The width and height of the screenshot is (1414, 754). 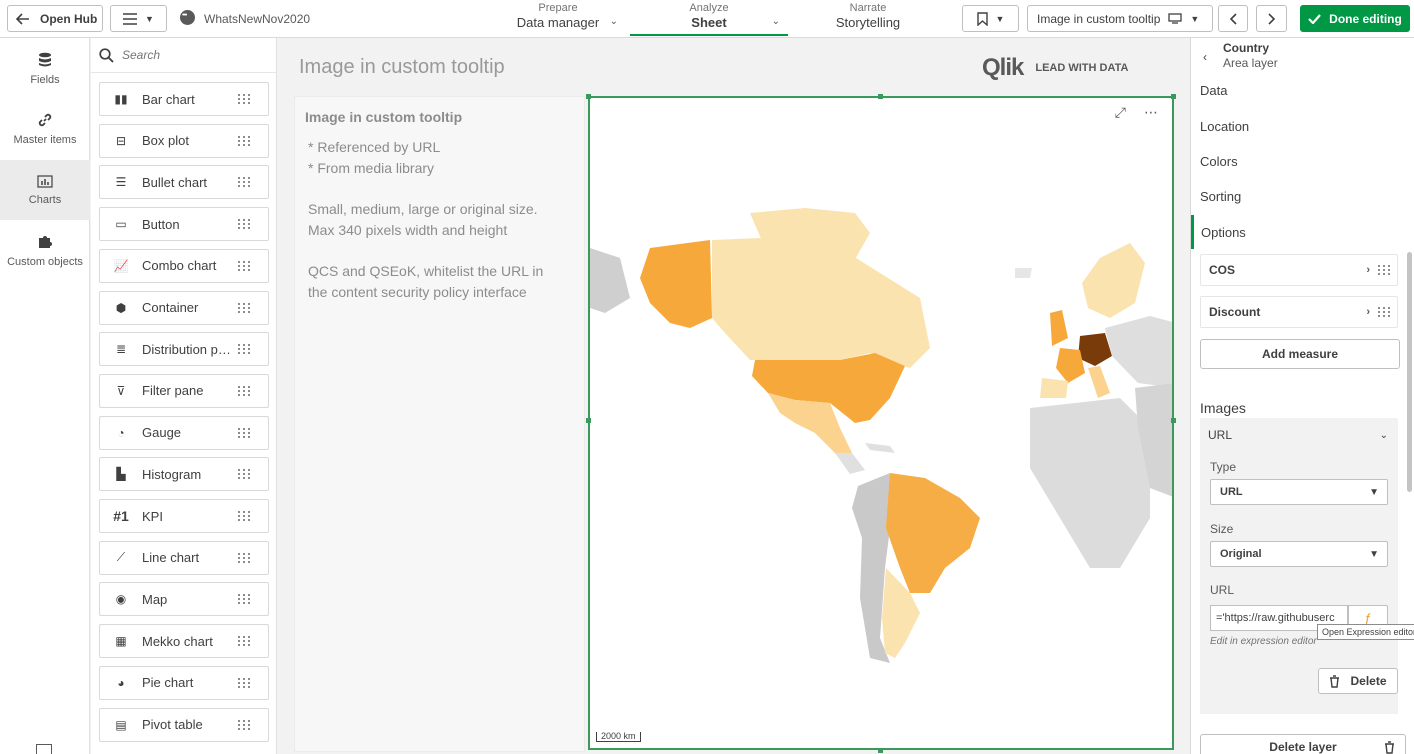 I want to click on global-menu-button: ▼, so click(x=138, y=18).